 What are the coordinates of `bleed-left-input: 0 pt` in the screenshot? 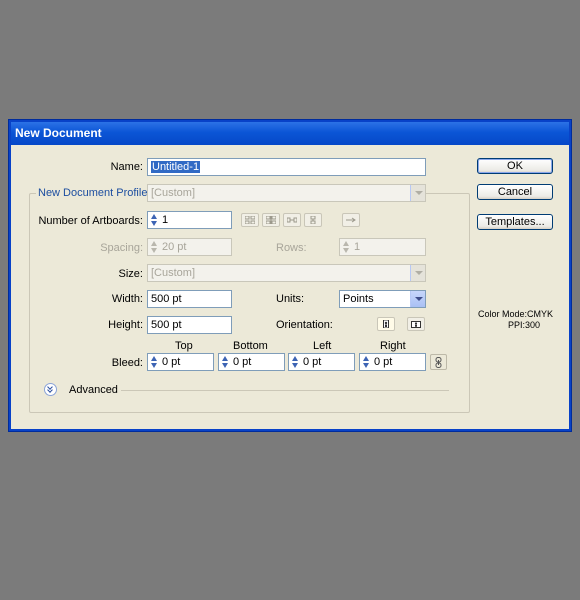 It's located at (321, 362).